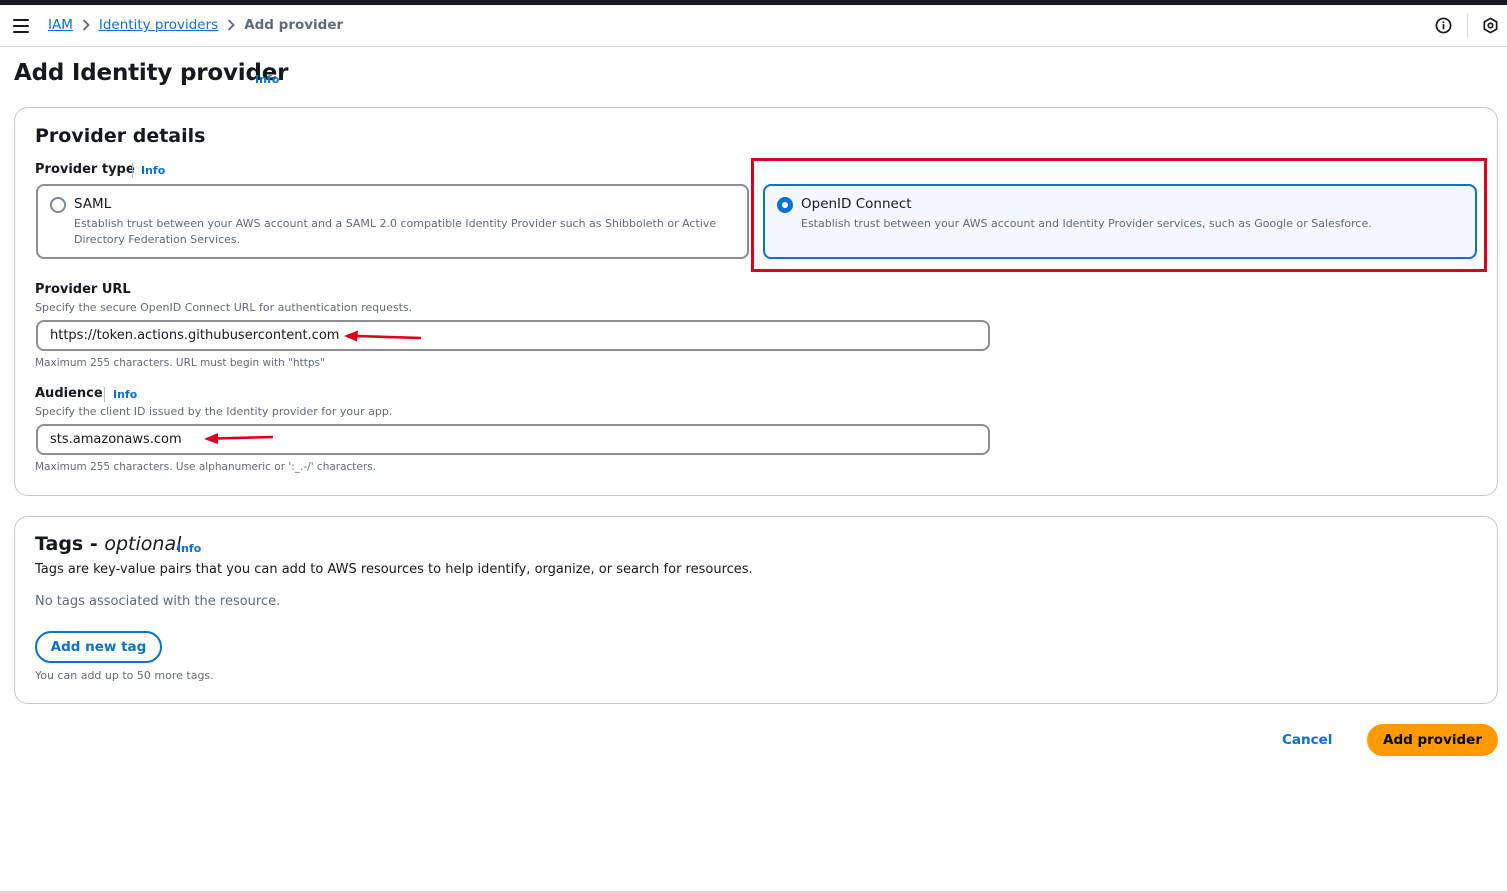 This screenshot has height=893, width=1507. I want to click on provider-url-input, so click(513, 335).